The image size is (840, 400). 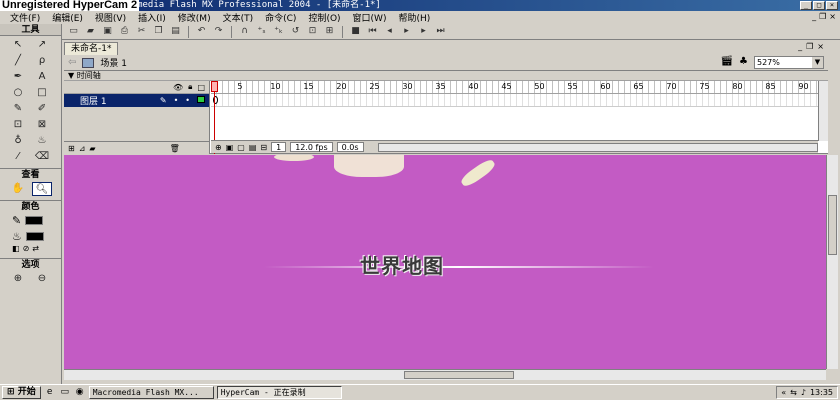 I want to click on menu-text: 文本(T), so click(x=238, y=17).